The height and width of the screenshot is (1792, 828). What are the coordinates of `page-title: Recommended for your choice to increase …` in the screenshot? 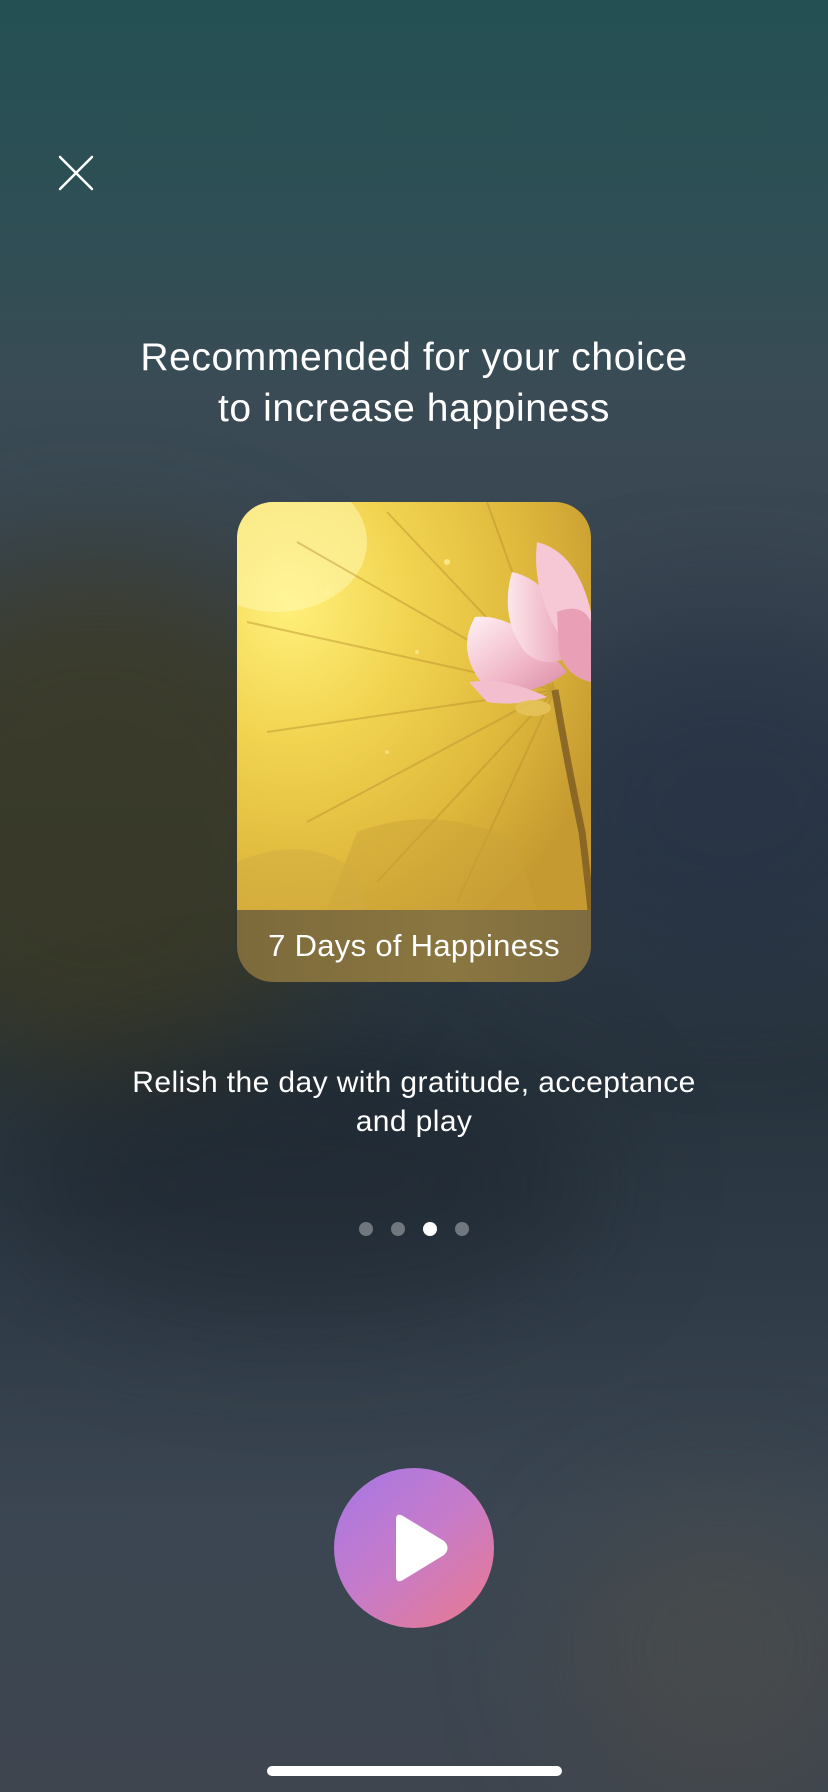 It's located at (414, 383).